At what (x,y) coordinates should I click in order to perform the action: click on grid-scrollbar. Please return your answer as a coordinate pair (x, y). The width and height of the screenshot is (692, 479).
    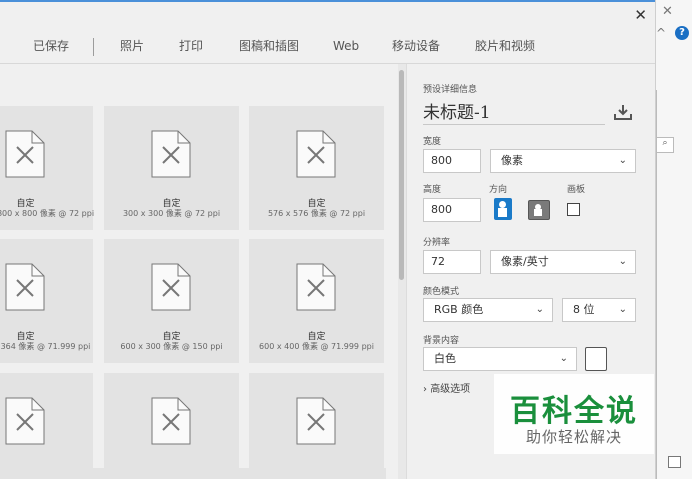
    Looking at the image, I should click on (402, 271).